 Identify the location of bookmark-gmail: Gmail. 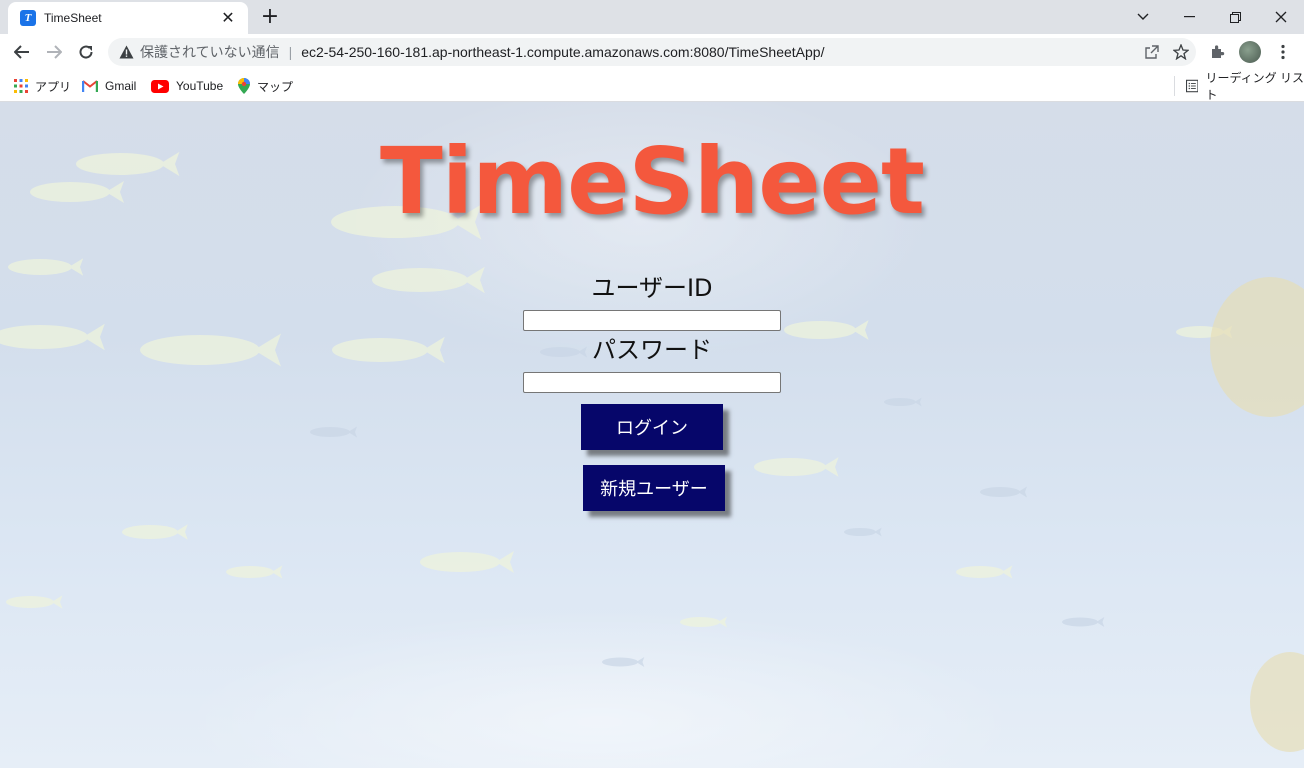
(109, 86).